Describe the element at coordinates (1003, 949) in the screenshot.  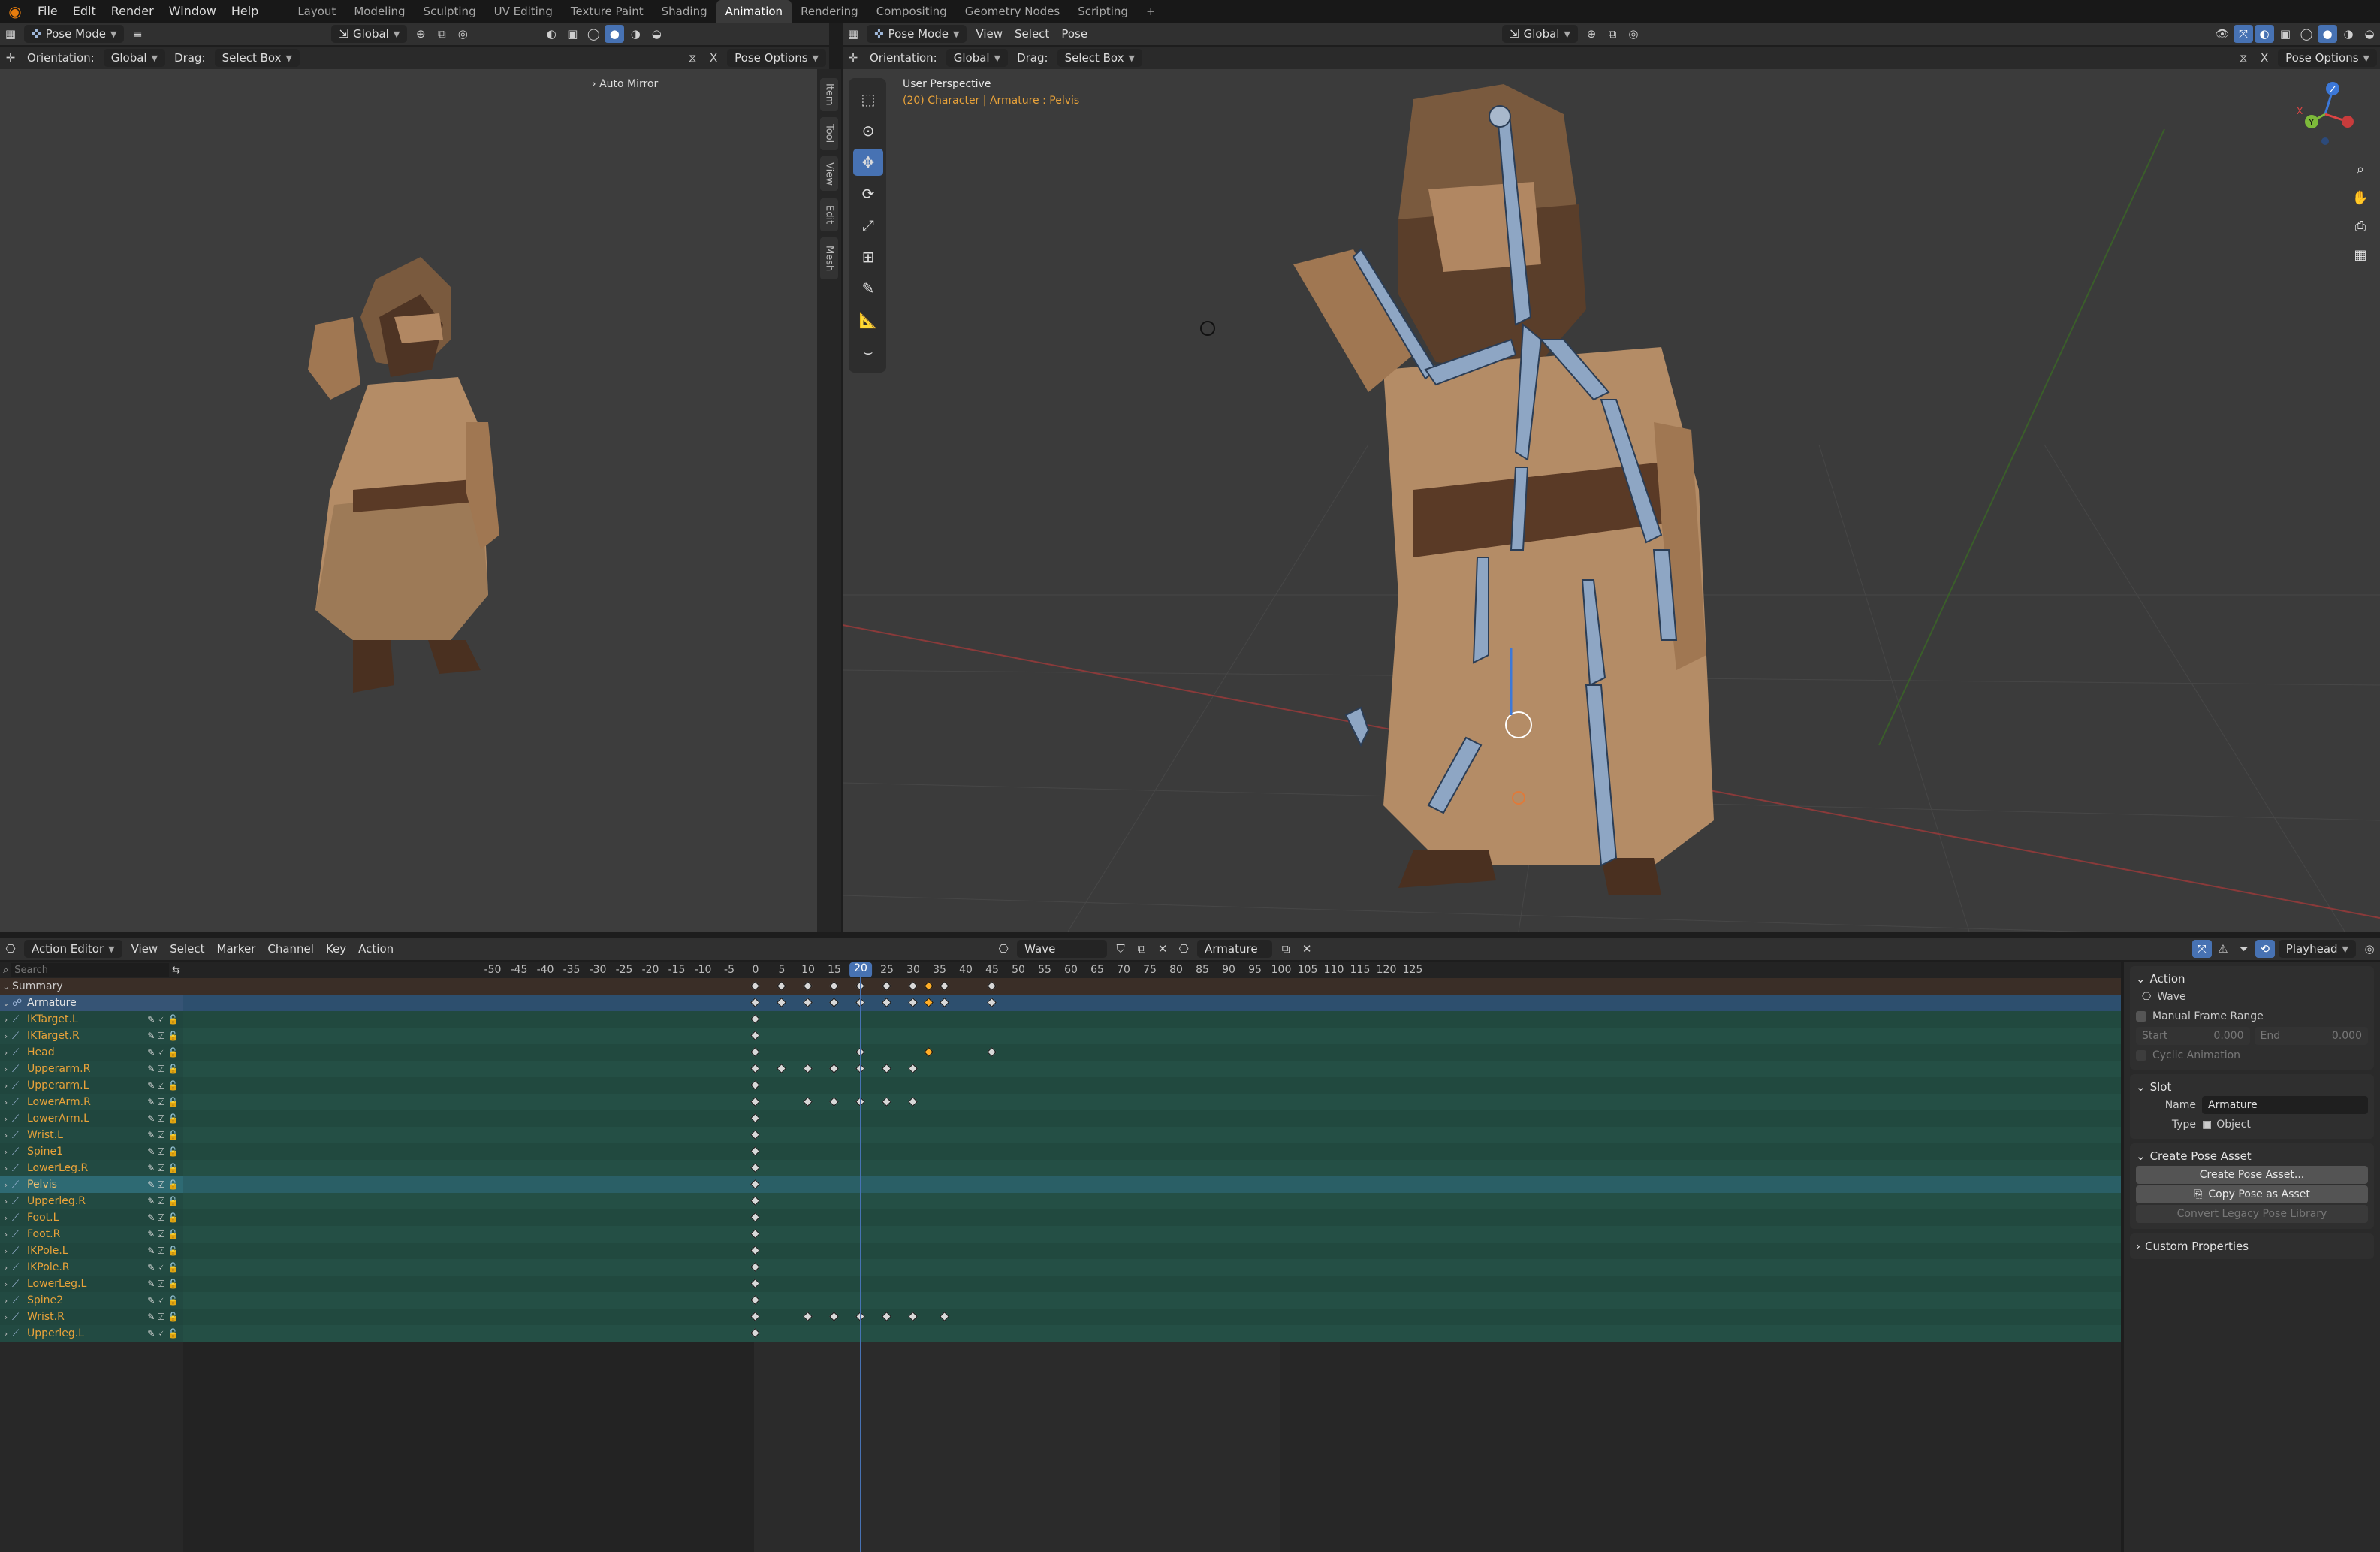
I see `action-browse-icon: ⎔` at that location.